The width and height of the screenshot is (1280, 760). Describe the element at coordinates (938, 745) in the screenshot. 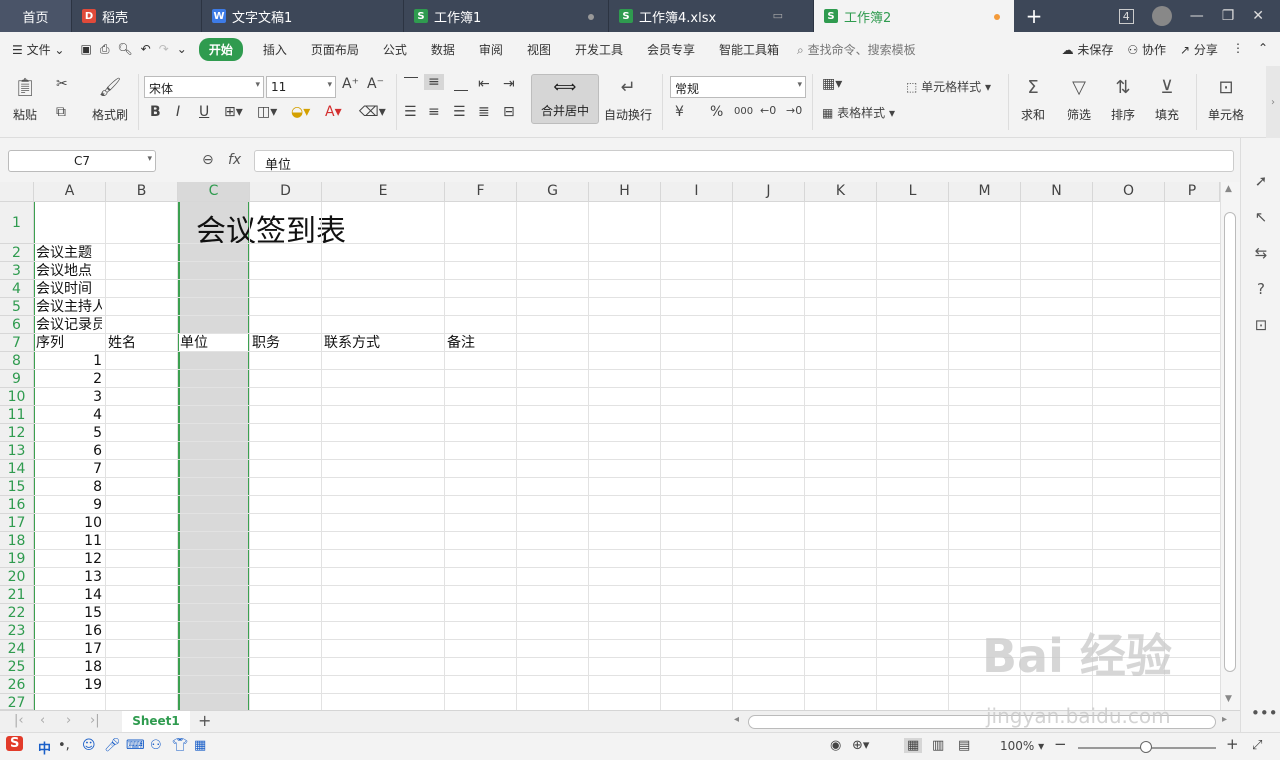

I see `page-layout-view-icon: ▥` at that location.